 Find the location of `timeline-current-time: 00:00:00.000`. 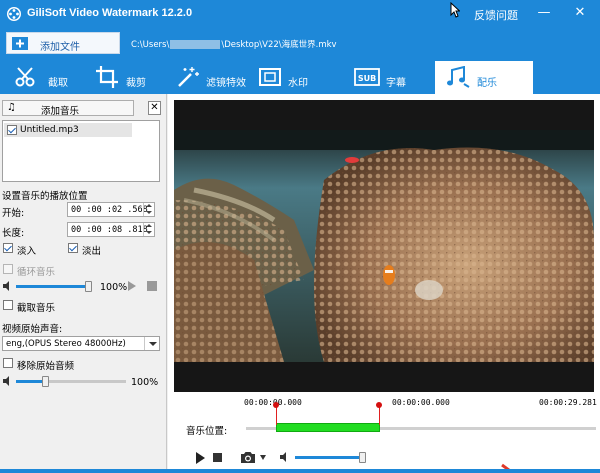

timeline-current-time: 00:00:00.000 is located at coordinates (421, 402).